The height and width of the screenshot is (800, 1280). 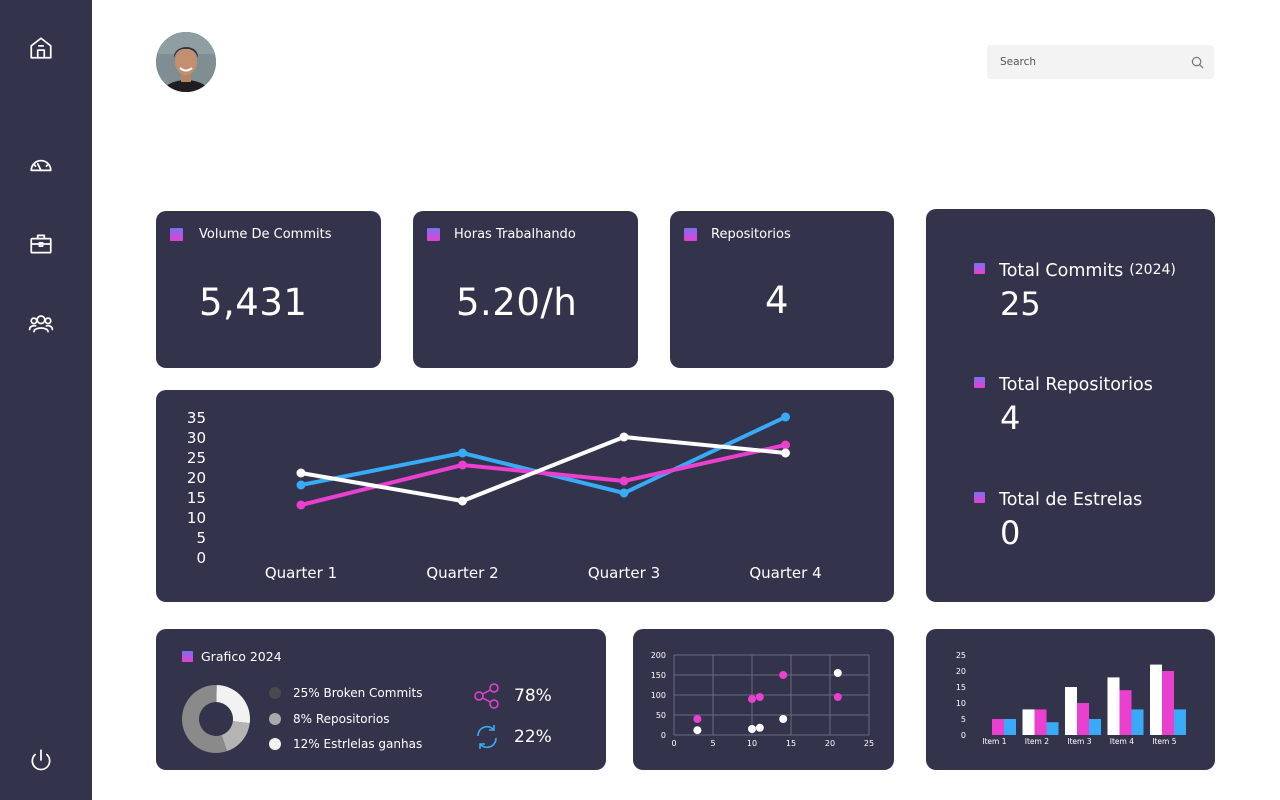 I want to click on x-tick-label: Quarter 2, so click(x=462, y=573).